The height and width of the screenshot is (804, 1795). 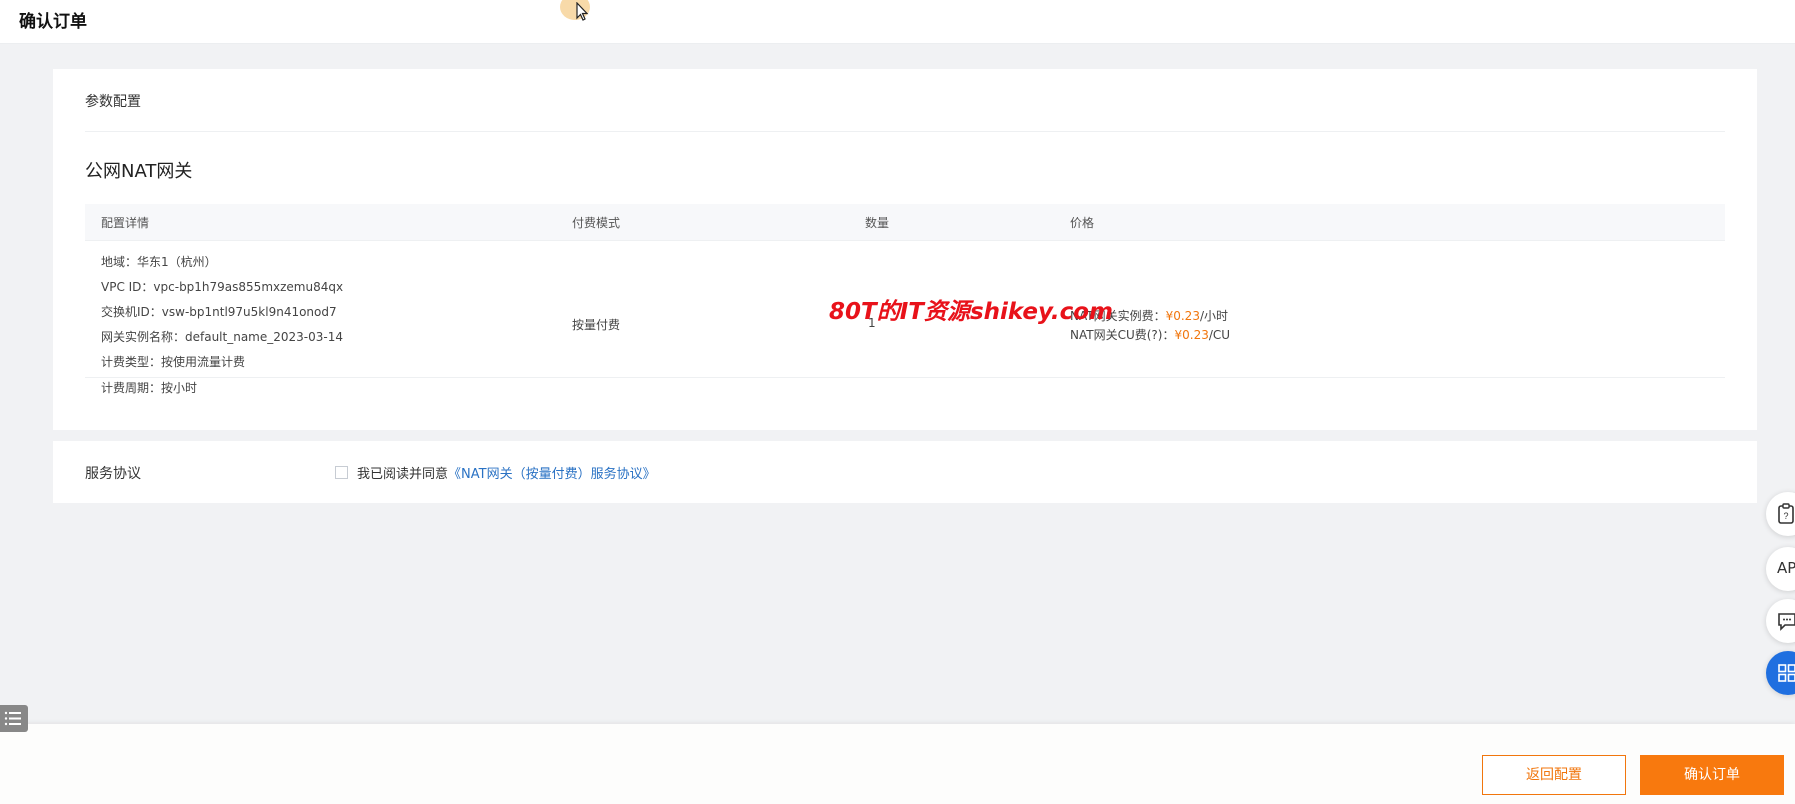 I want to click on list-toggle-button, so click(x=14, y=718).